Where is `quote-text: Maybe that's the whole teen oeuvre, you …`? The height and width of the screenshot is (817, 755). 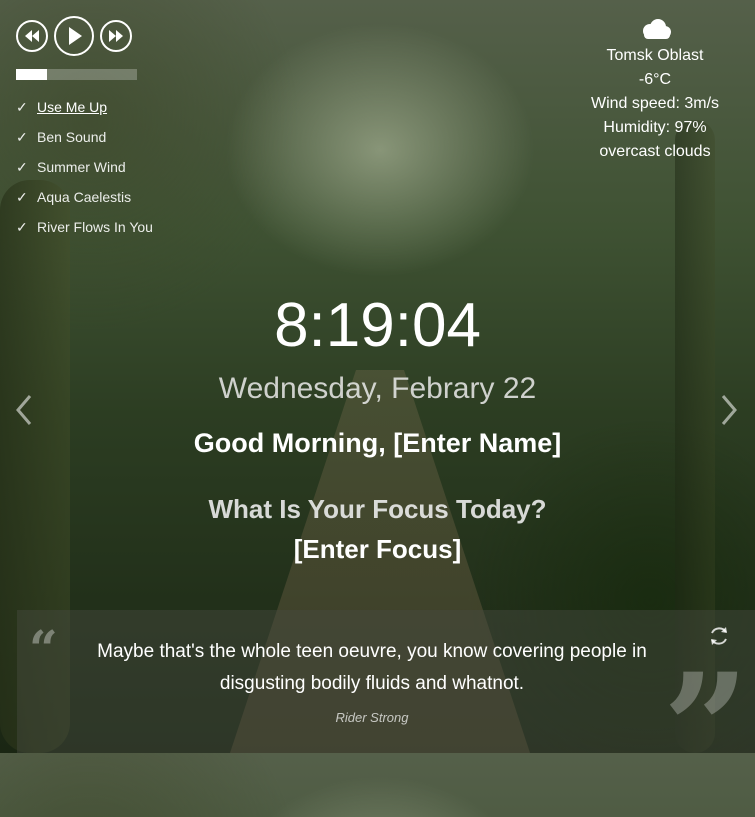 quote-text: Maybe that's the whole teen oeuvre, you … is located at coordinates (372, 667).